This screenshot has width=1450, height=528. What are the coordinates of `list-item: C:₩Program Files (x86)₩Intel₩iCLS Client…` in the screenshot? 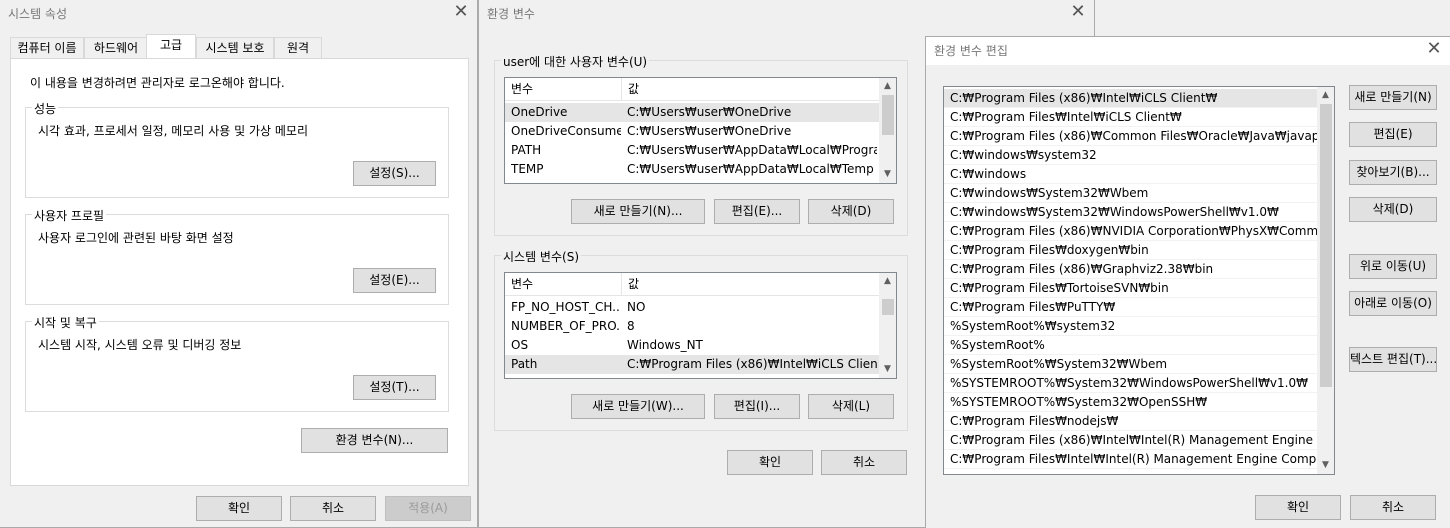 It's located at (1130, 98).